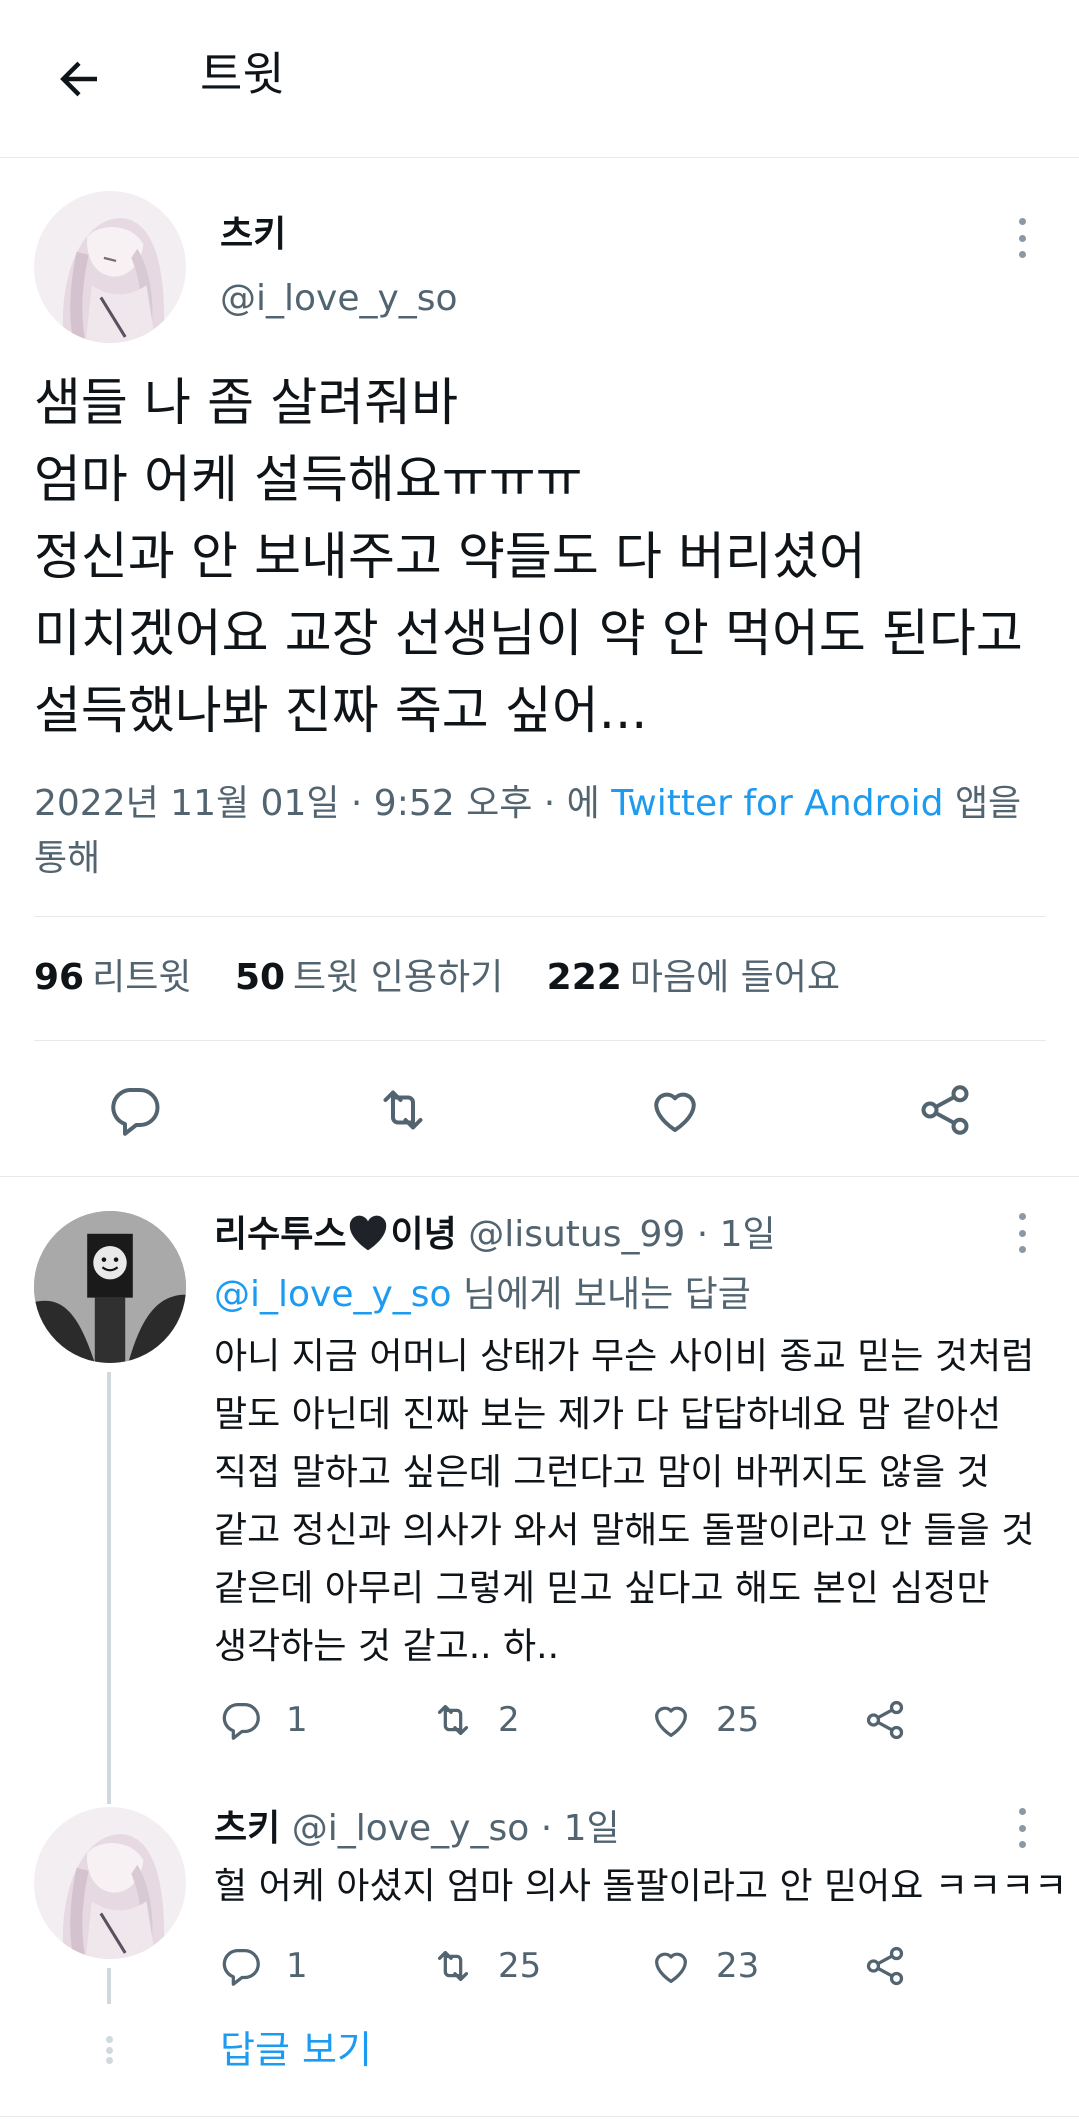 The image size is (1079, 2119). I want to click on black-heart-icon, so click(368, 1233).